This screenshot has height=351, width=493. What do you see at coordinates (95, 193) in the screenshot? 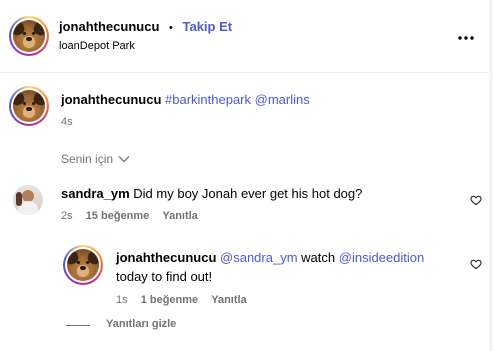
I see `comment-username: sandra_ym` at bounding box center [95, 193].